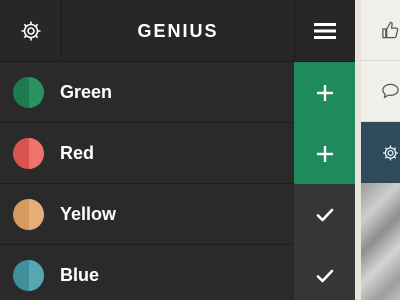 Image resolution: width=400 pixels, height=300 pixels. What do you see at coordinates (77, 153) in the screenshot?
I see `color-label: Red` at bounding box center [77, 153].